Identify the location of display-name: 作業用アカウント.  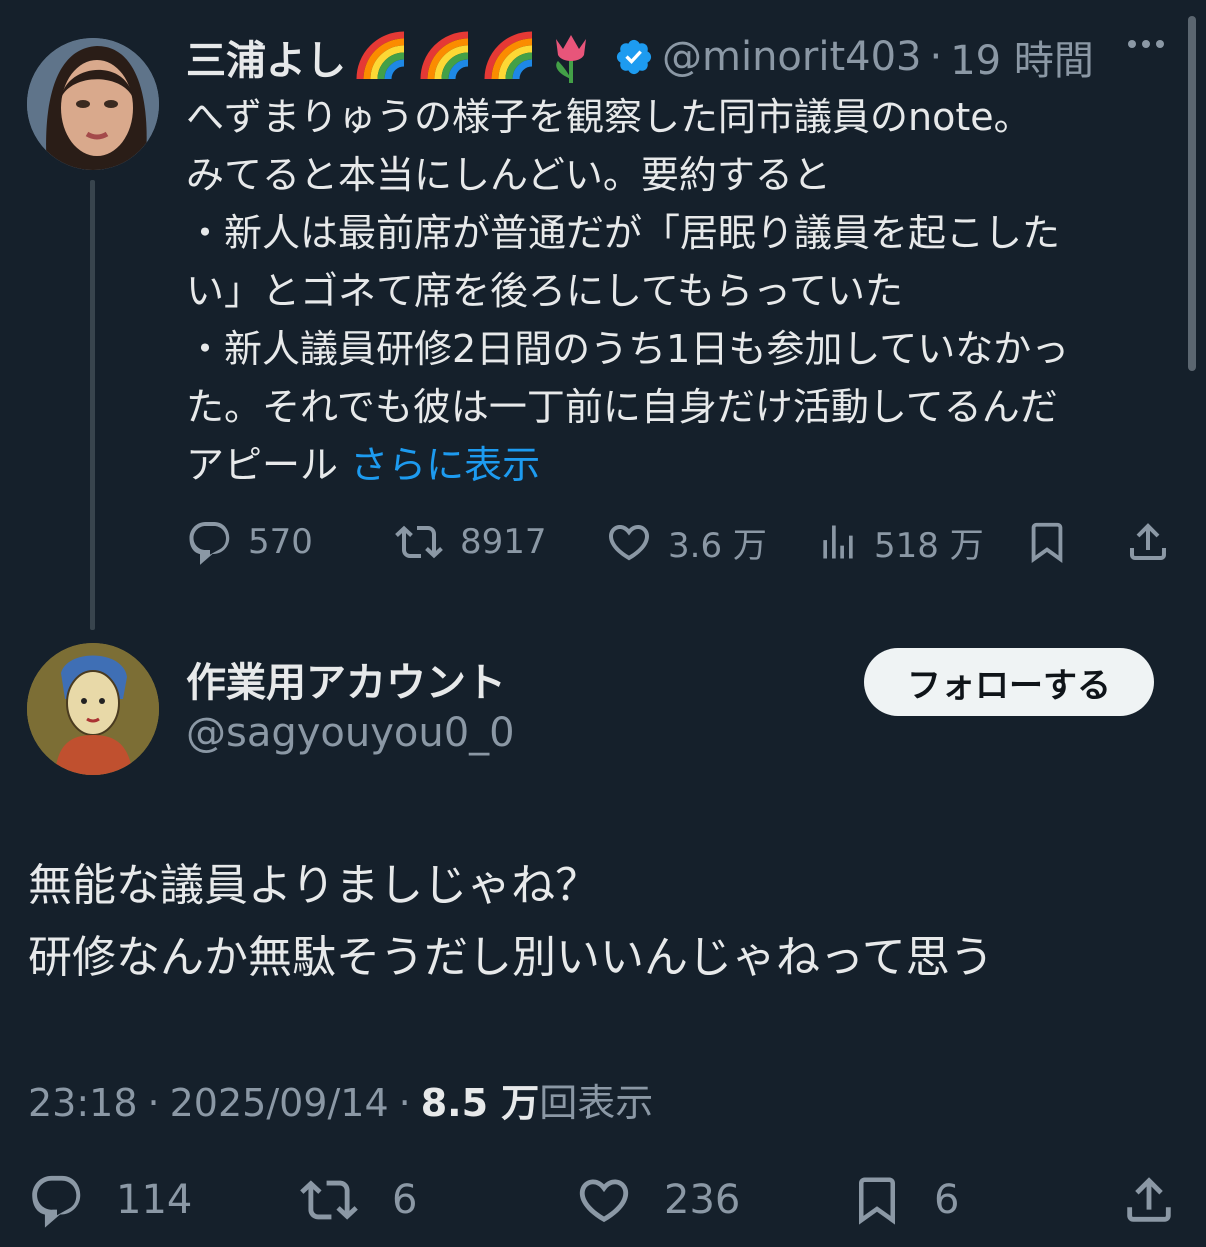
(346, 679).